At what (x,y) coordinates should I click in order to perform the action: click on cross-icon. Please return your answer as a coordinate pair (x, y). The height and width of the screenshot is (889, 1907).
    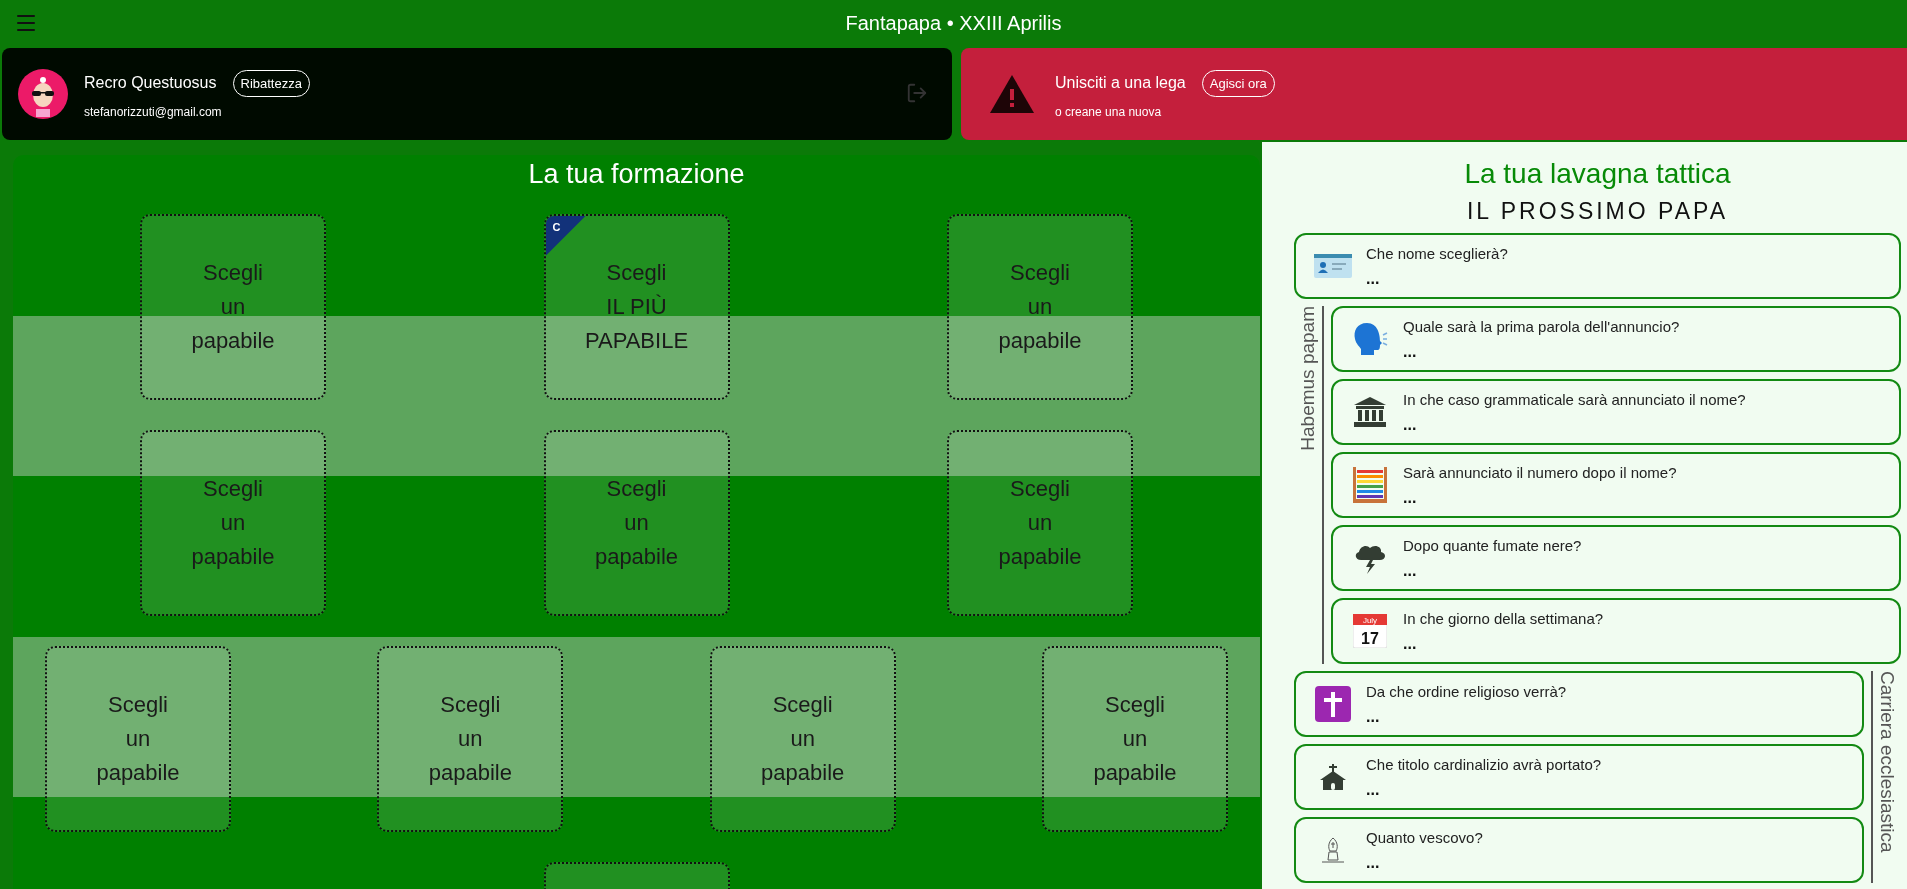
    Looking at the image, I should click on (1333, 704).